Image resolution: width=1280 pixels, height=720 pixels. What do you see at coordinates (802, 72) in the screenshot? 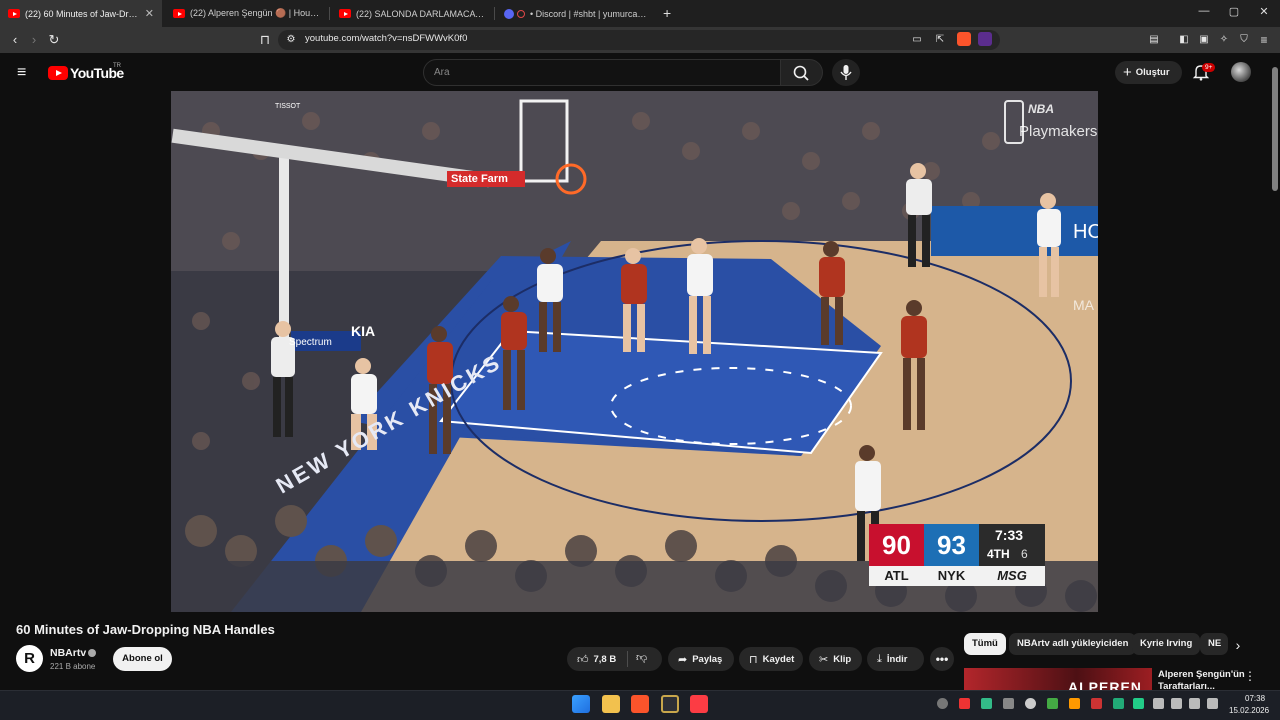
I see `search-button` at bounding box center [802, 72].